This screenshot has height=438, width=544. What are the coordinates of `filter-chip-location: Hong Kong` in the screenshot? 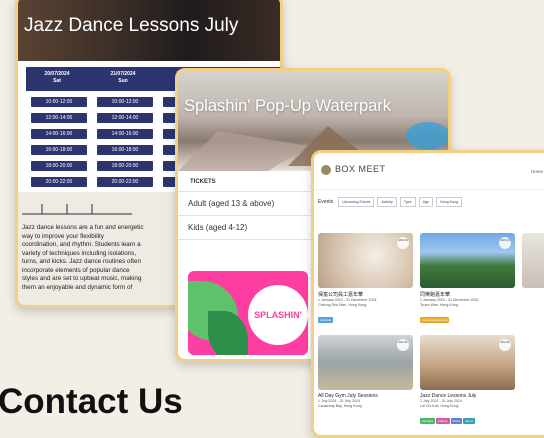 It's located at (449, 202).